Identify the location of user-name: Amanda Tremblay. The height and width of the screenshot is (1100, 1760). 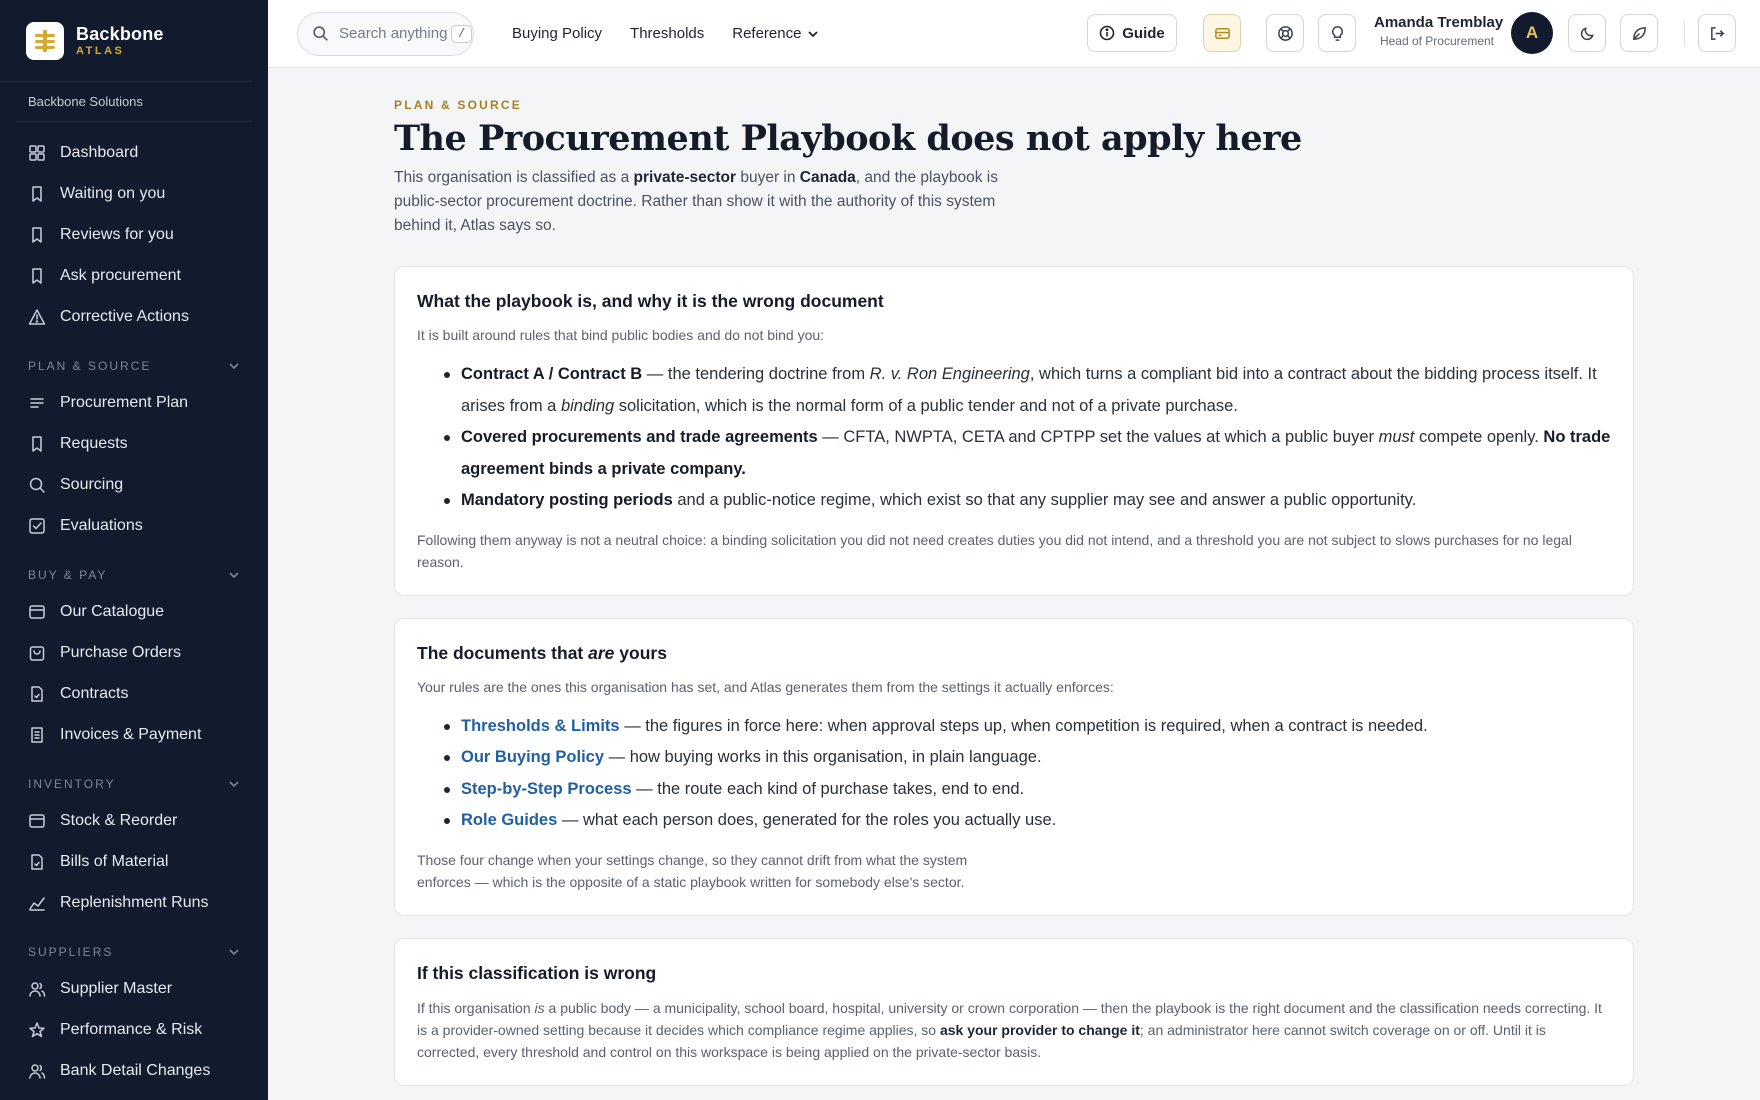
(1439, 22).